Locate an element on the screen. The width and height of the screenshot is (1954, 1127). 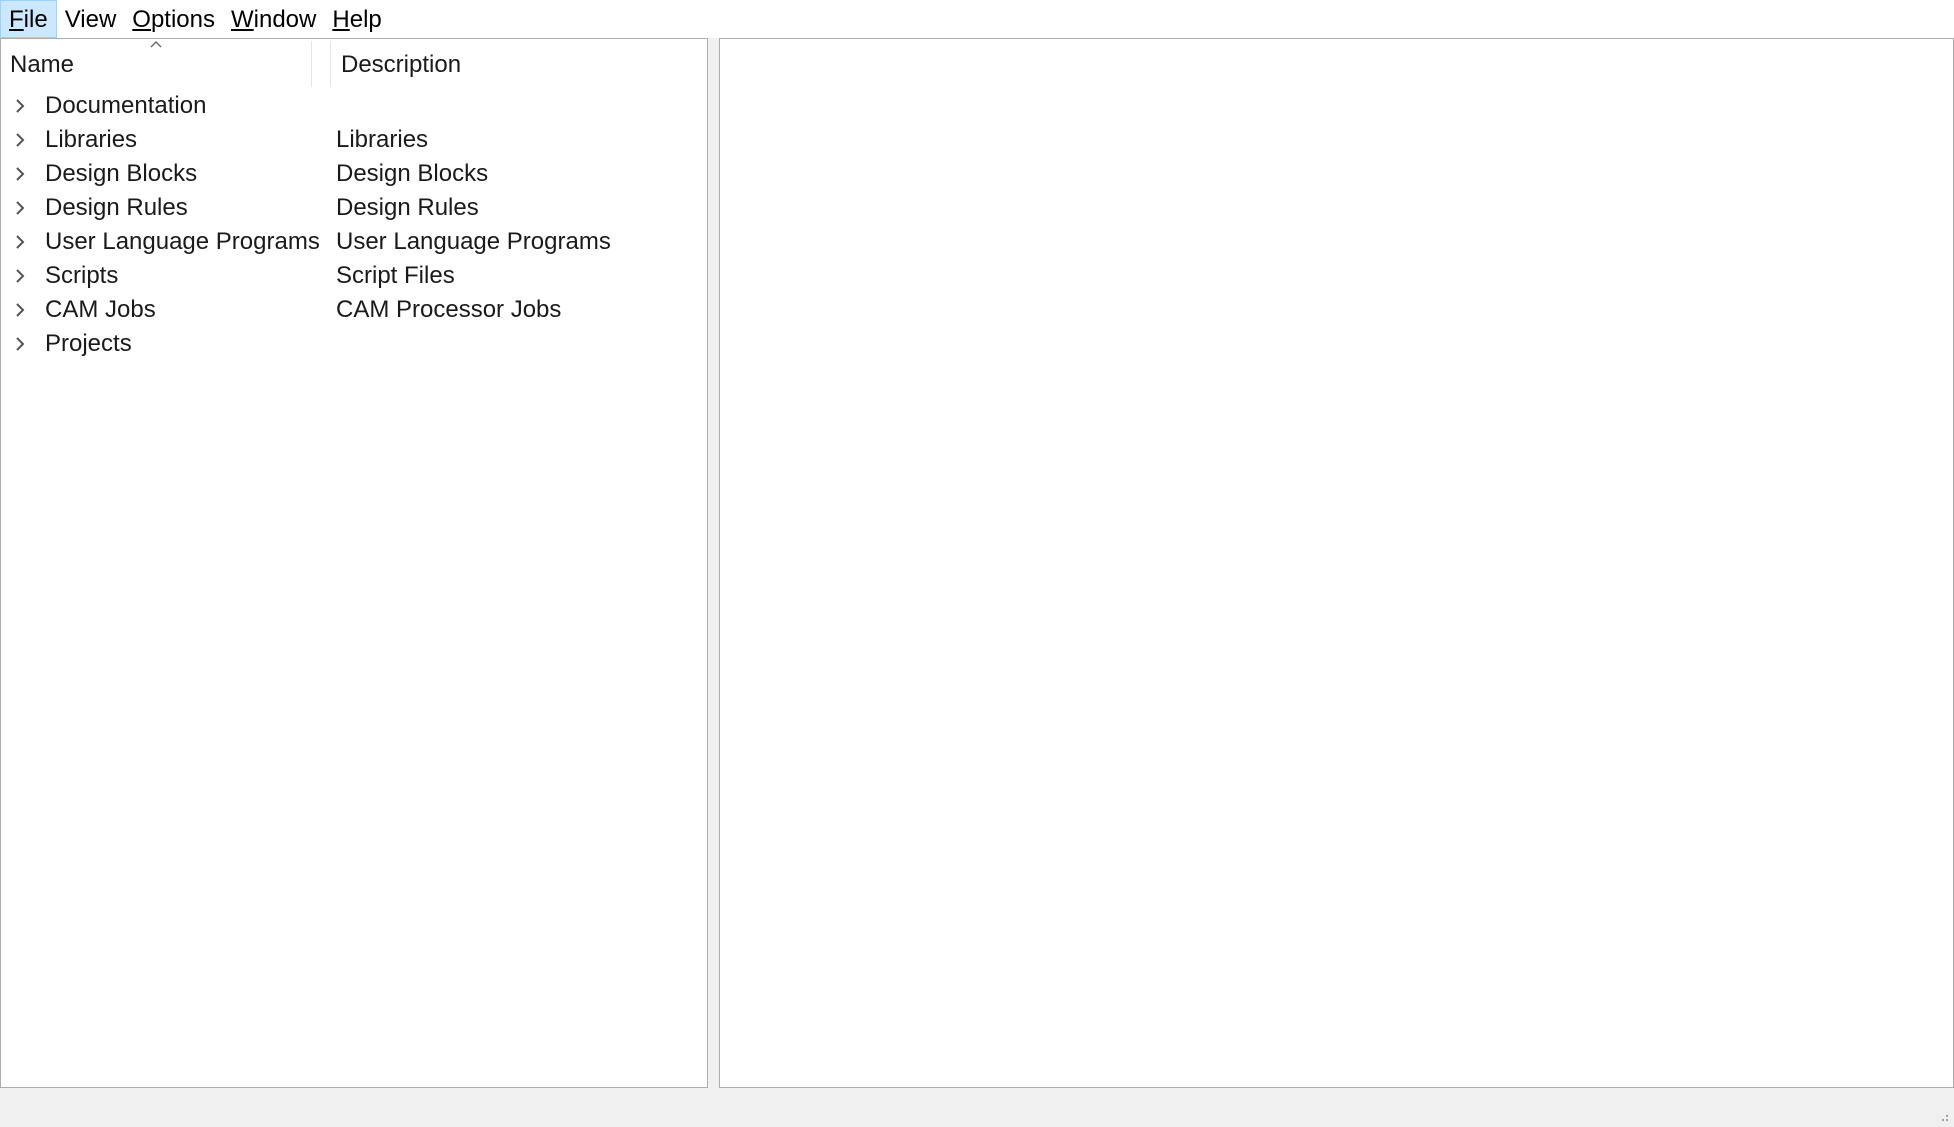
tree-item-cam-jobs: CAM Jobs CAM Processor Jobs is located at coordinates (354, 310).